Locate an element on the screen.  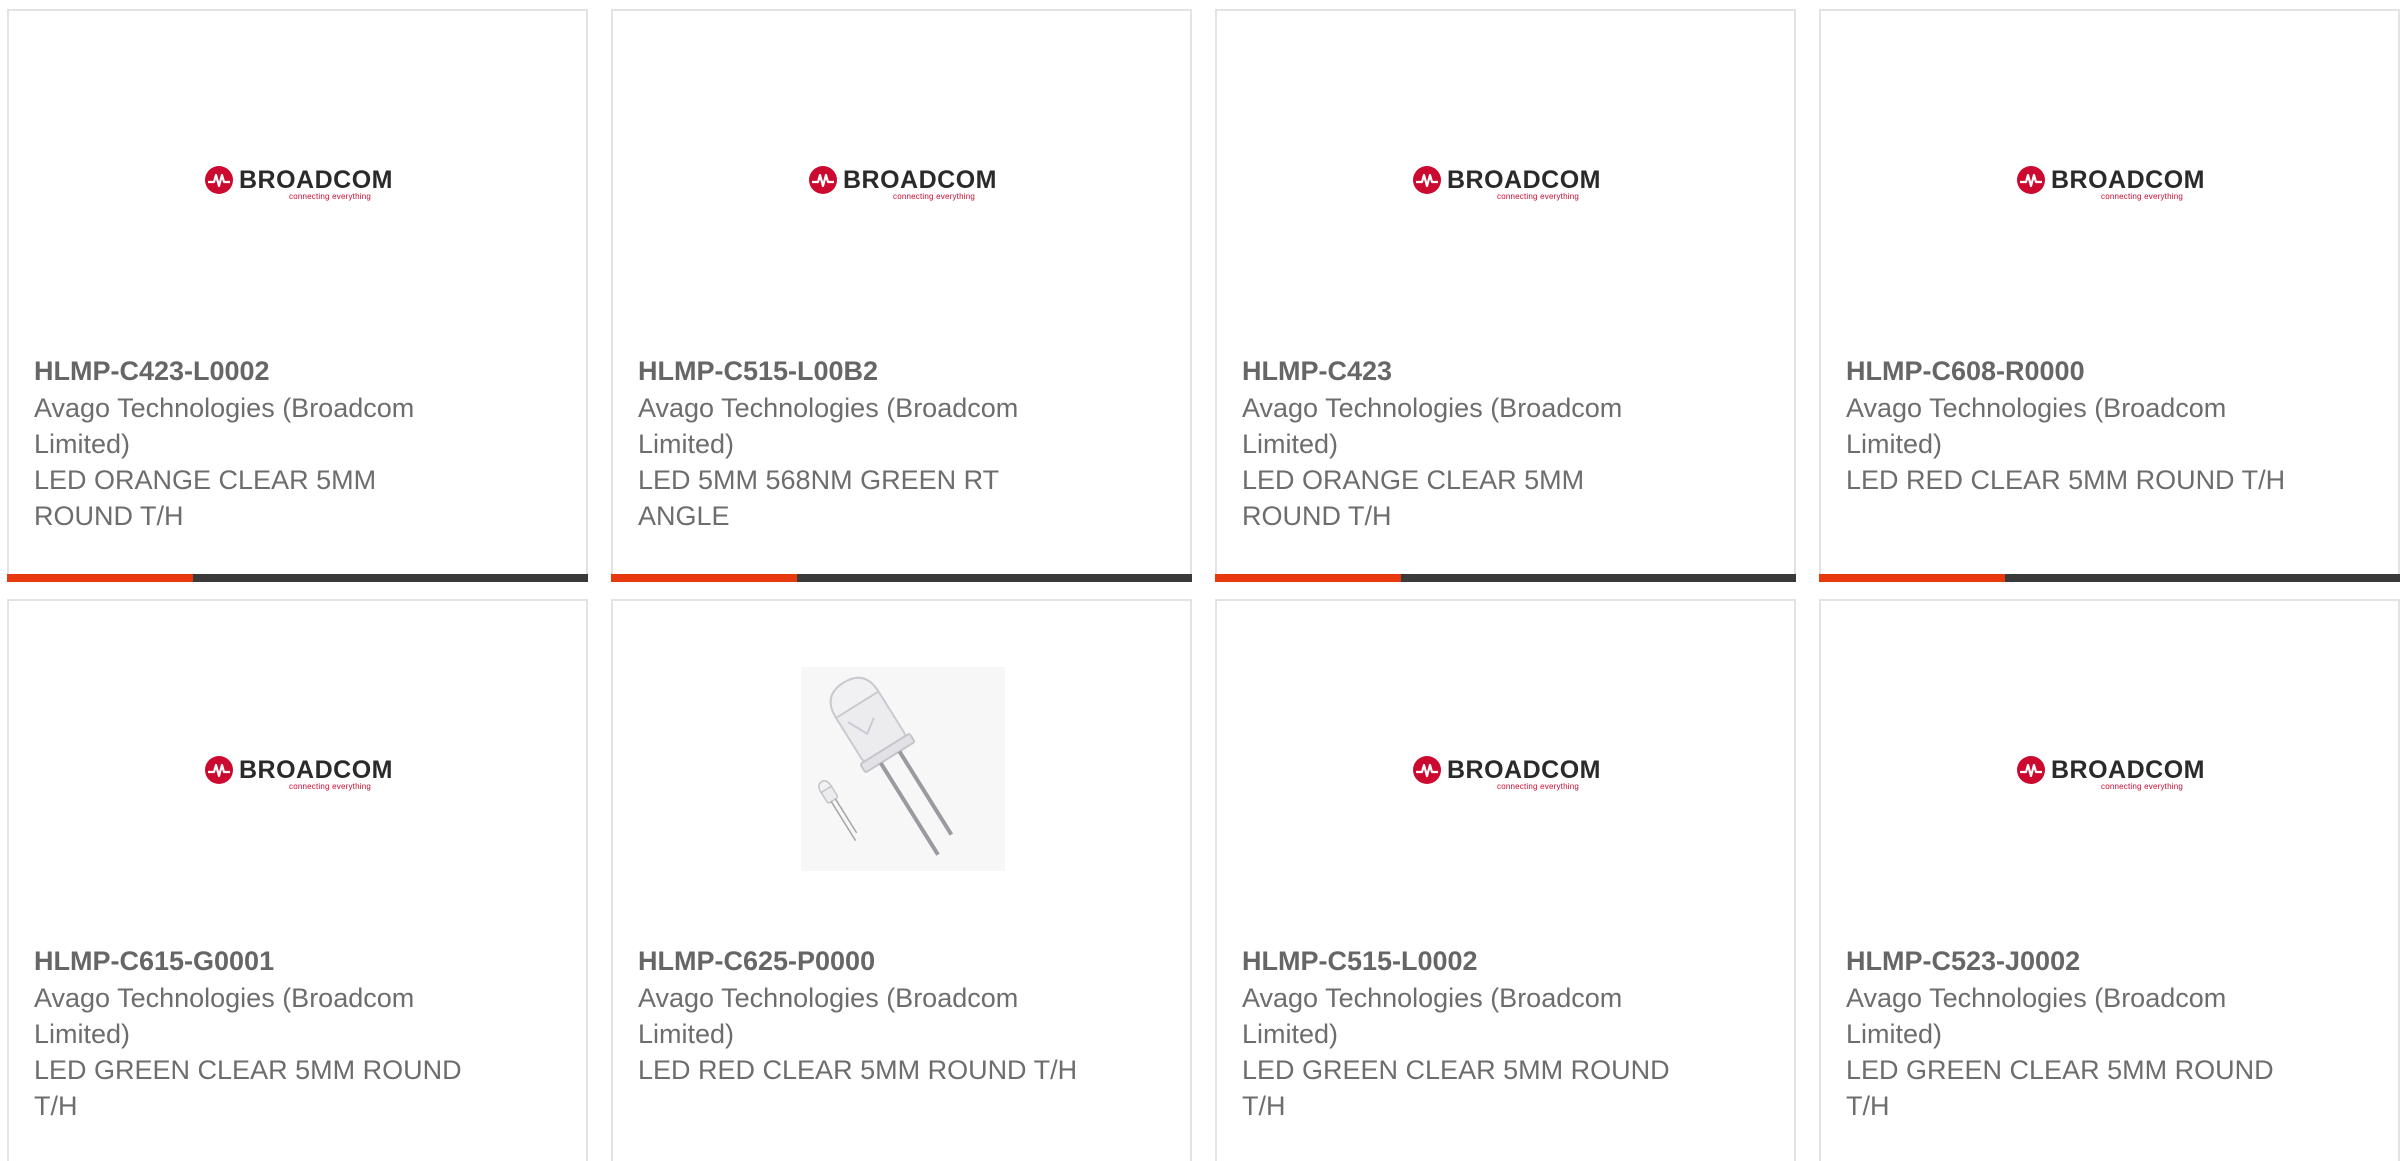
part-number: HLMP-C423-L0002 is located at coordinates (254, 371).